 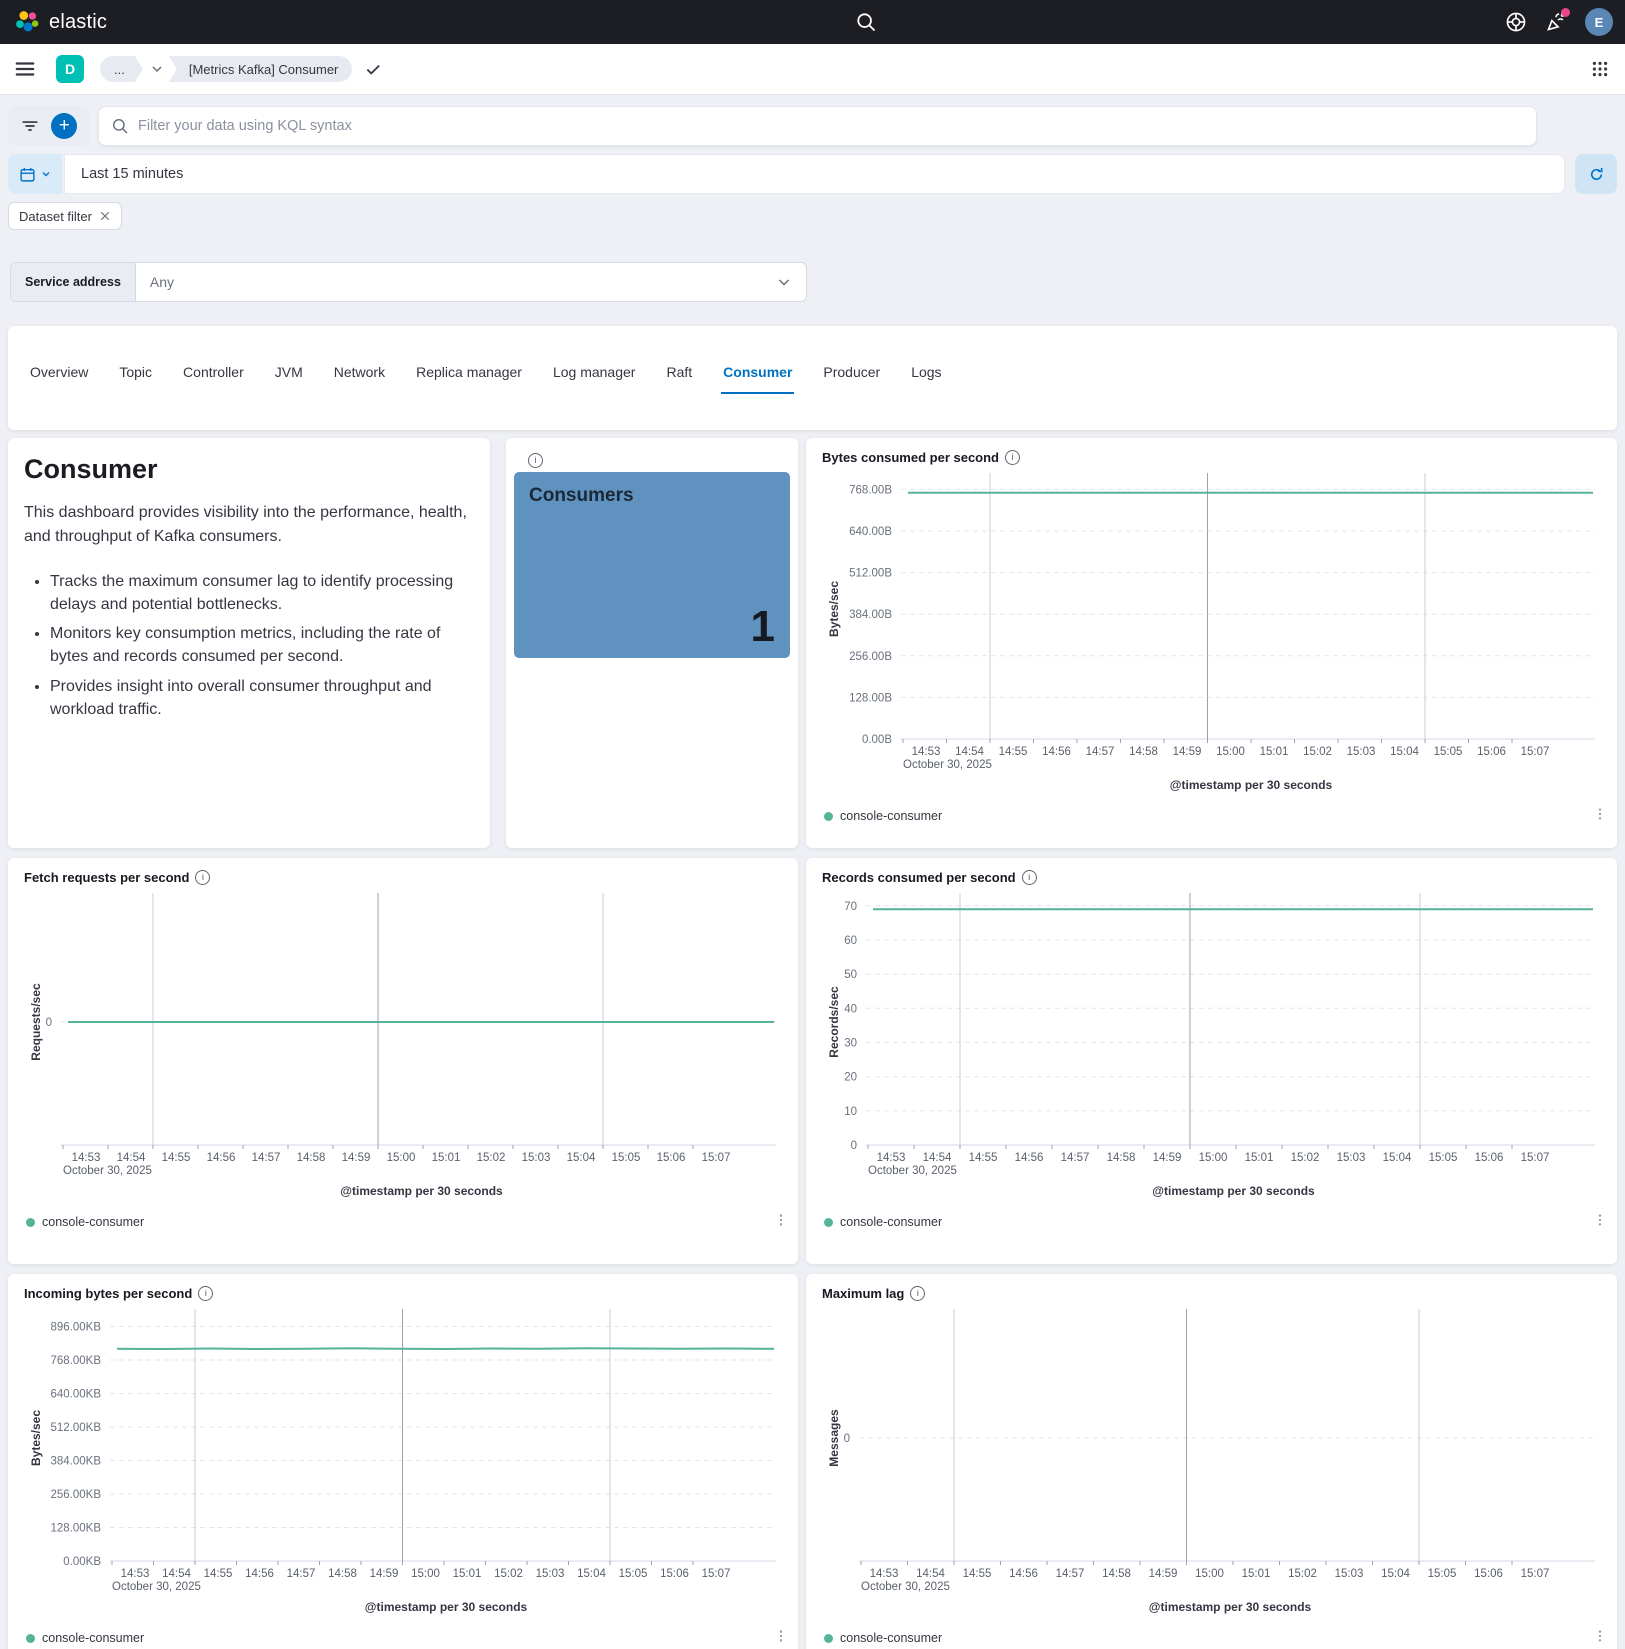 I want to click on tab-topic: Topic, so click(x=135, y=377).